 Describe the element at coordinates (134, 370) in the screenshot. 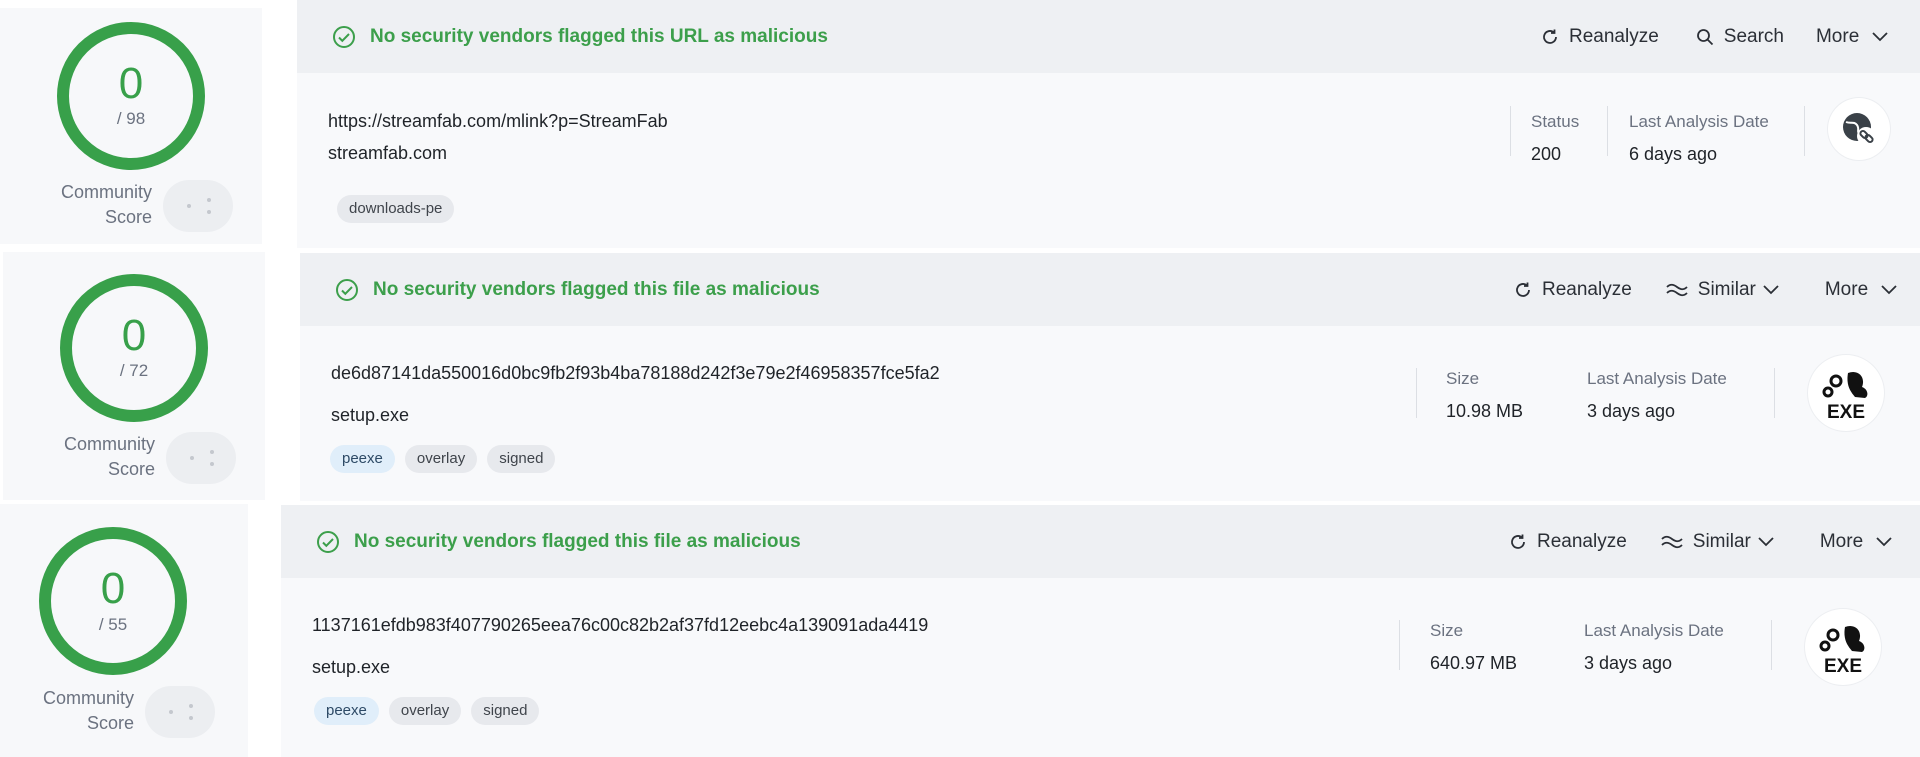

I see `detection-total: / 72` at that location.